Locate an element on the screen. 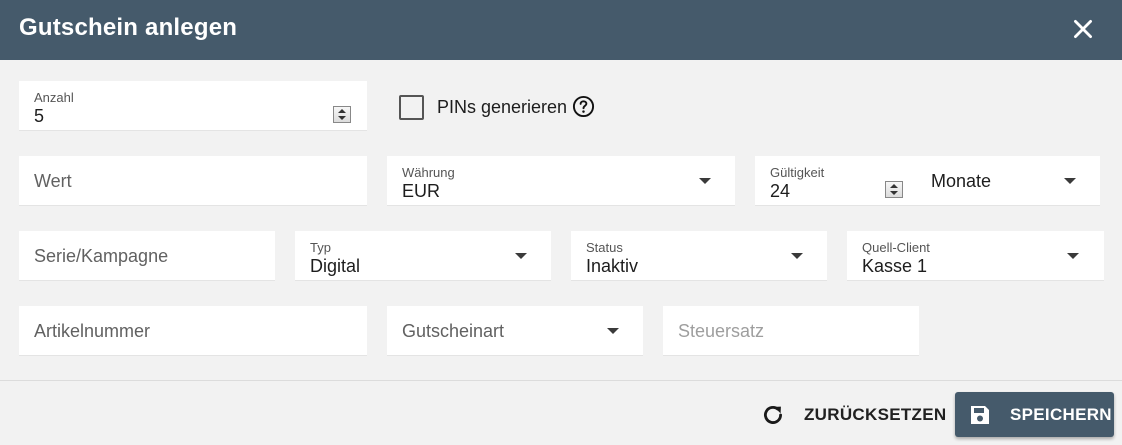  save-button: SPEICHERN is located at coordinates (1034, 414).